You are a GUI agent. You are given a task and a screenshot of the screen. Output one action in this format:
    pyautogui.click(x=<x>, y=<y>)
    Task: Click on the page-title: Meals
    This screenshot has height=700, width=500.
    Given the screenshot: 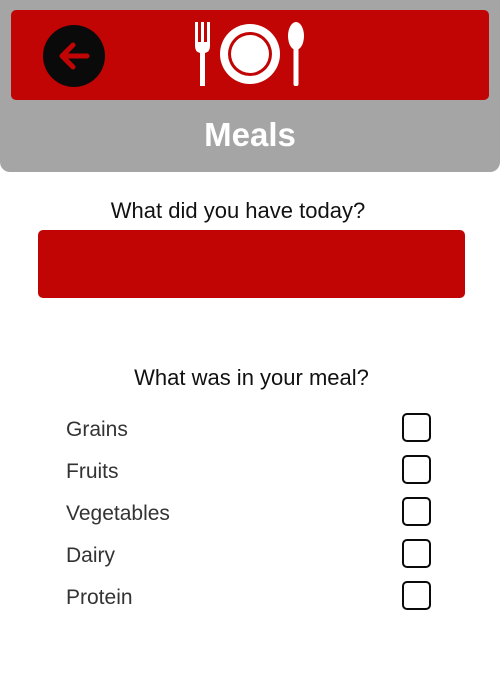 What is the action you would take?
    pyautogui.click(x=250, y=134)
    